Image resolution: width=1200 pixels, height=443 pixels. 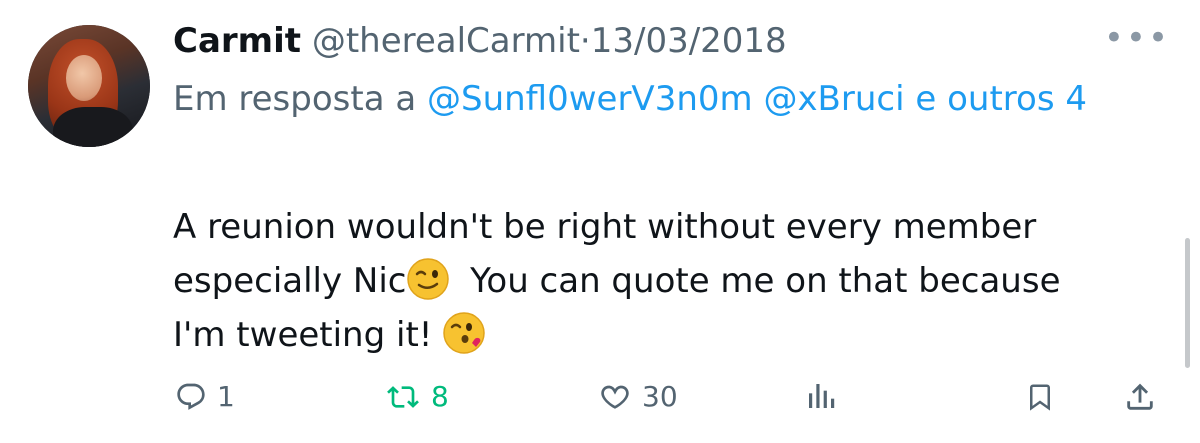 I want to click on reply-mention-xbruci: @xBruci, so click(x=833, y=99).